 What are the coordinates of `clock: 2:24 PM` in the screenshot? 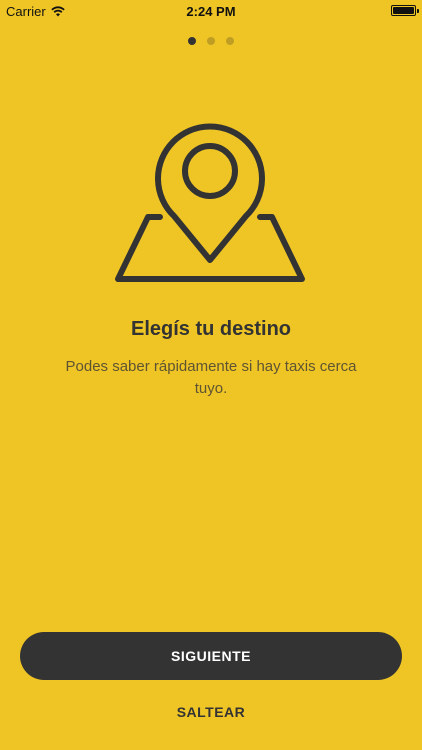 It's located at (211, 11).